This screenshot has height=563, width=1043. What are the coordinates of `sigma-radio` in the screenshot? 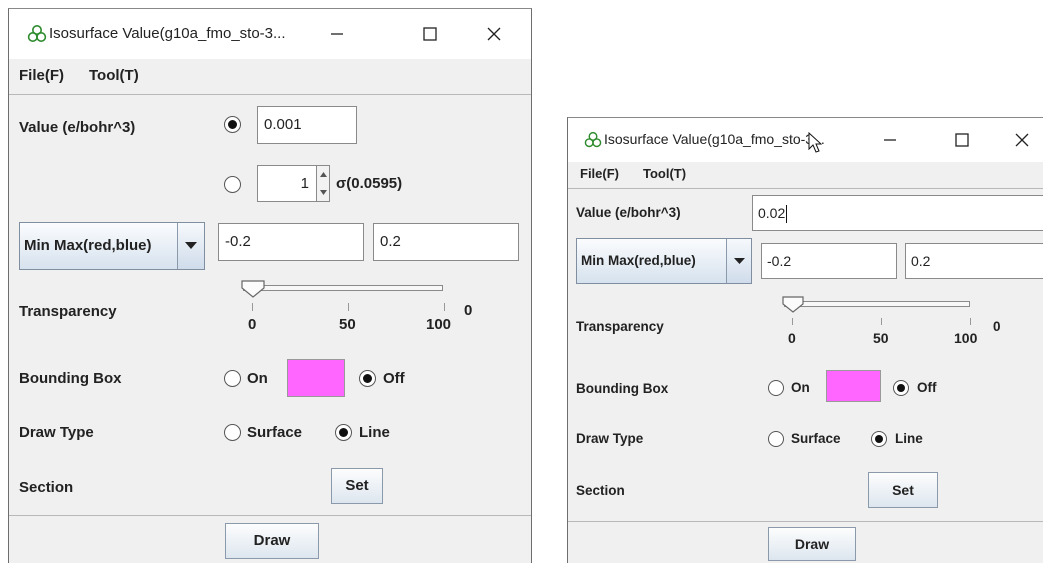 It's located at (232, 184).